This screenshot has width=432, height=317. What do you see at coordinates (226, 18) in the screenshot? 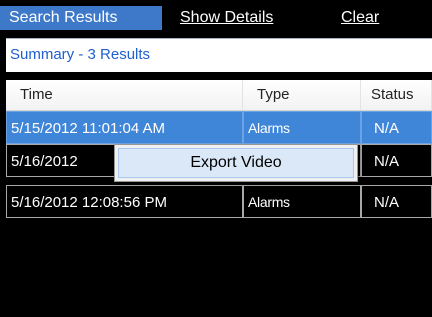
I see `show-details-link: Show Details` at bounding box center [226, 18].